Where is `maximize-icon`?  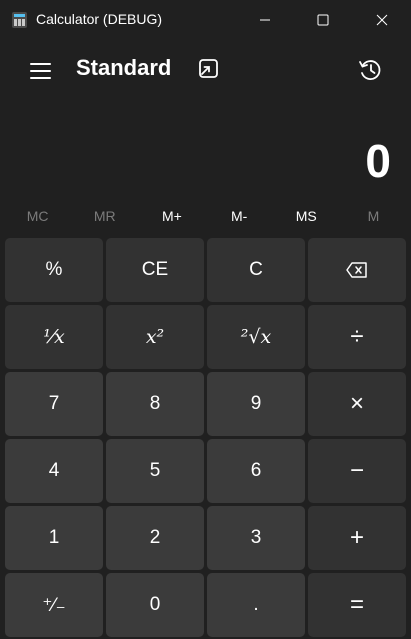 maximize-icon is located at coordinates (323, 20).